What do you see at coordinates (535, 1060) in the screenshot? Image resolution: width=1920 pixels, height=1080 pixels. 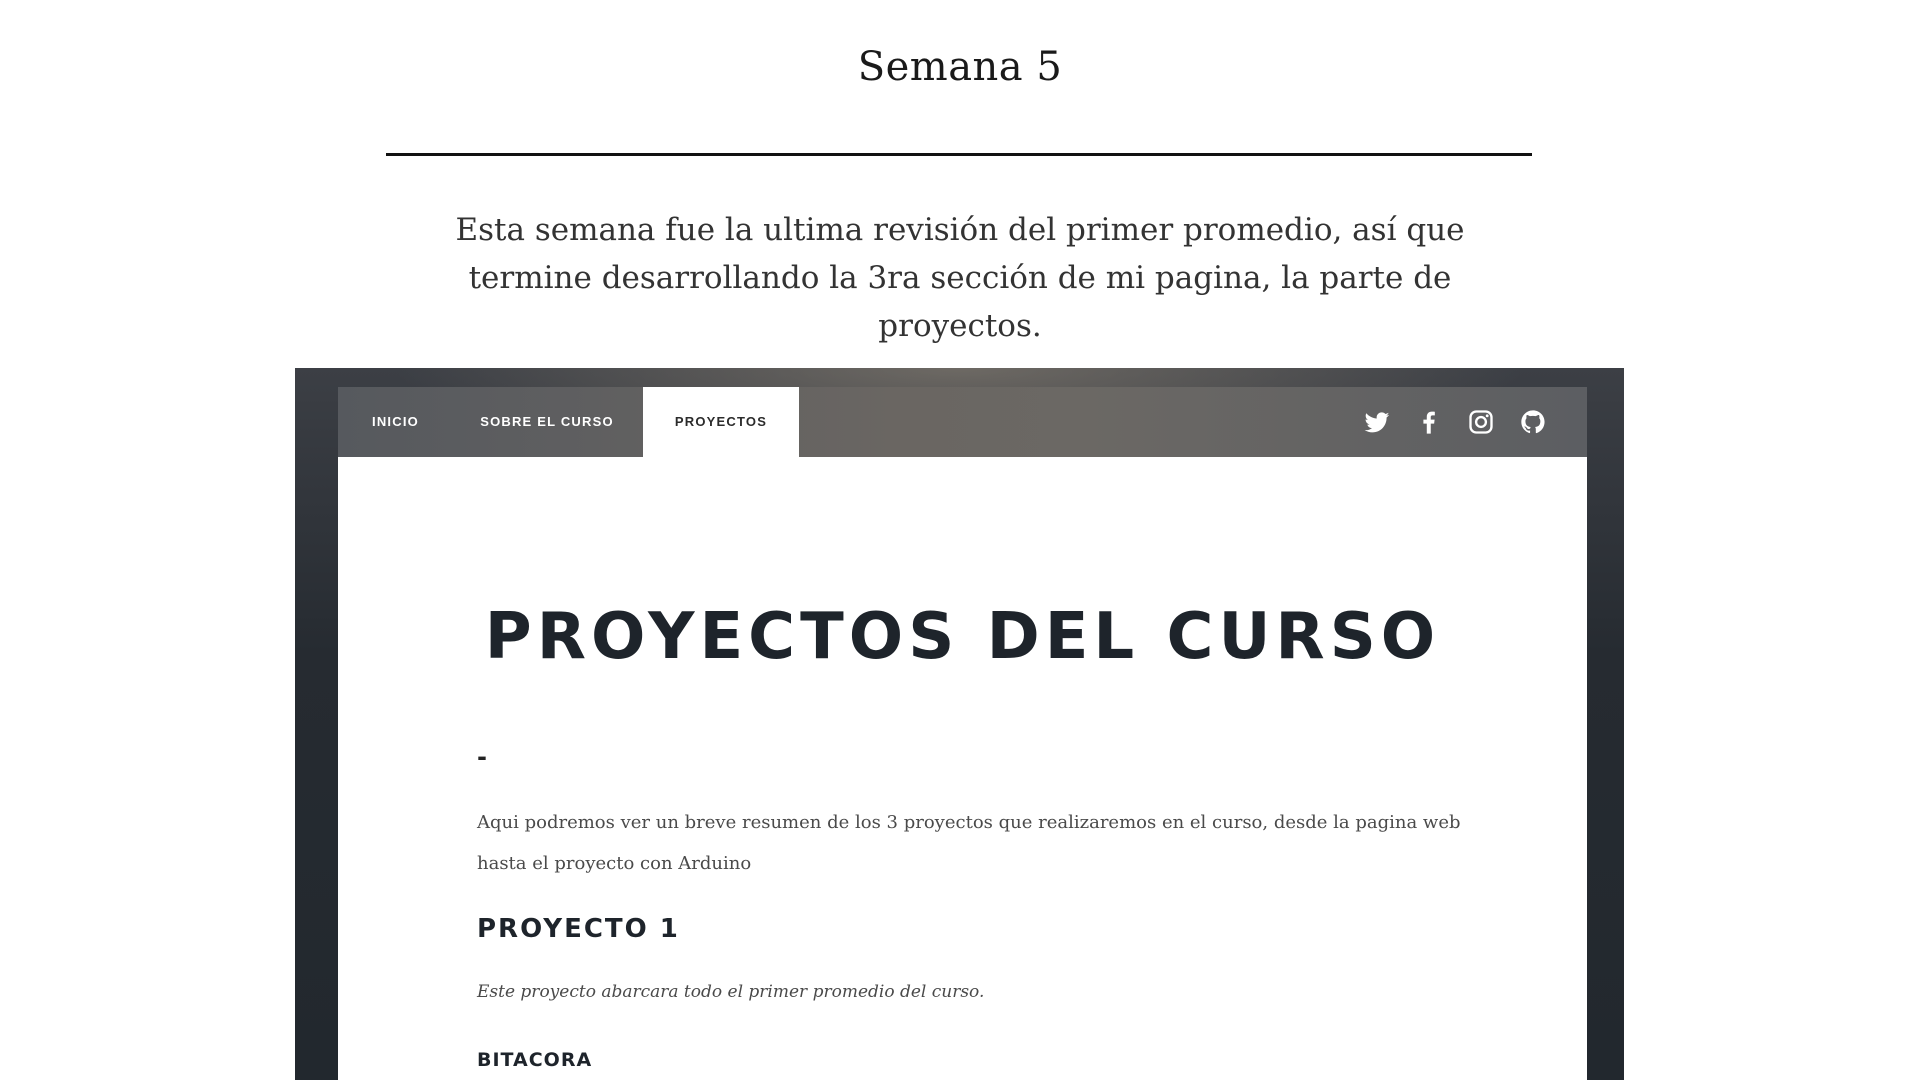 I see `subsection-title: BITACORA` at bounding box center [535, 1060].